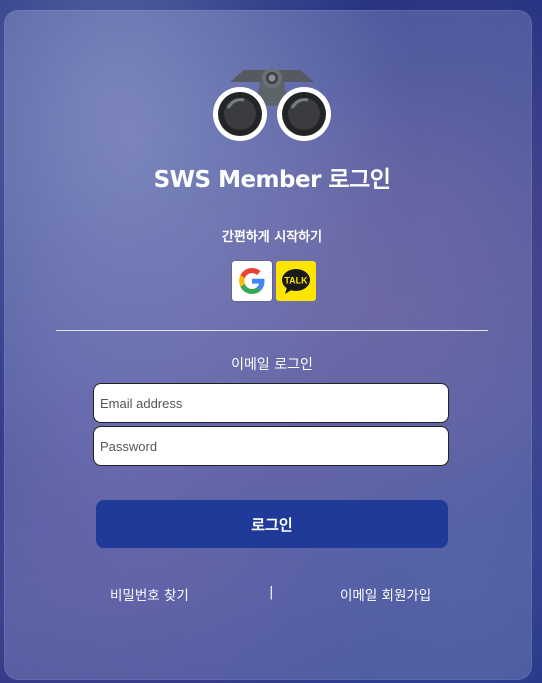 The image size is (542, 683). I want to click on kakaotalk-logo-icon: TALK, so click(296, 281).